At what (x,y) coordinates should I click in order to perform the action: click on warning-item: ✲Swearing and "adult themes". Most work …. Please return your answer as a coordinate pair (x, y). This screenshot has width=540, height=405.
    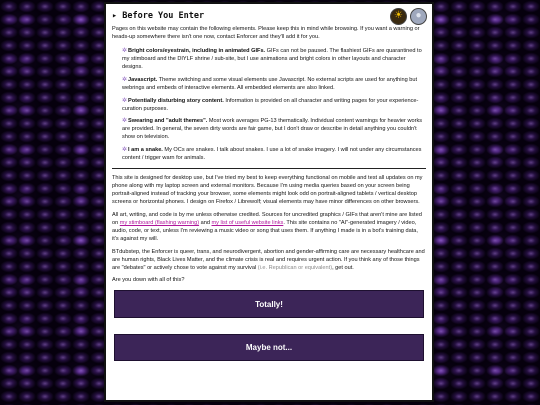
    Looking at the image, I should click on (274, 129).